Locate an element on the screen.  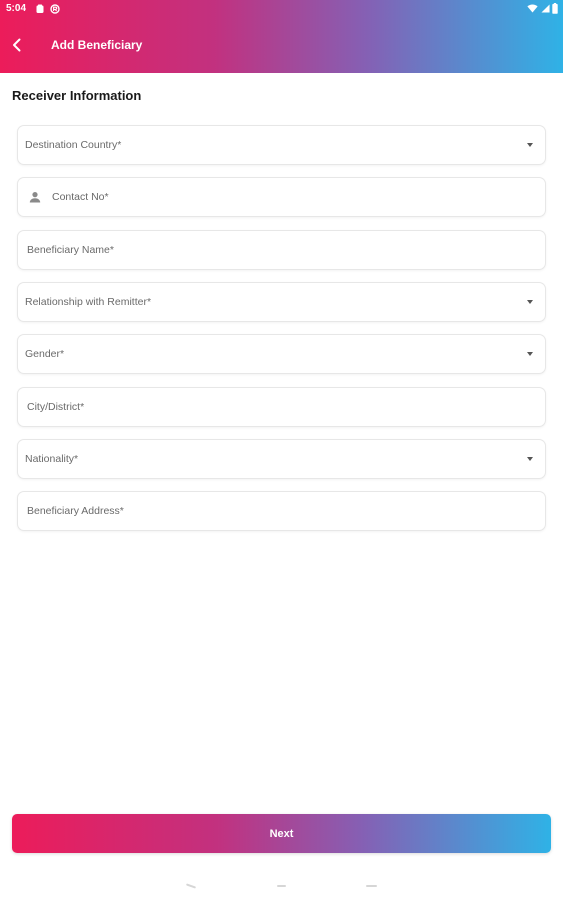
beneficiary-address-field: Beneficiary Address* is located at coordinates (281, 511).